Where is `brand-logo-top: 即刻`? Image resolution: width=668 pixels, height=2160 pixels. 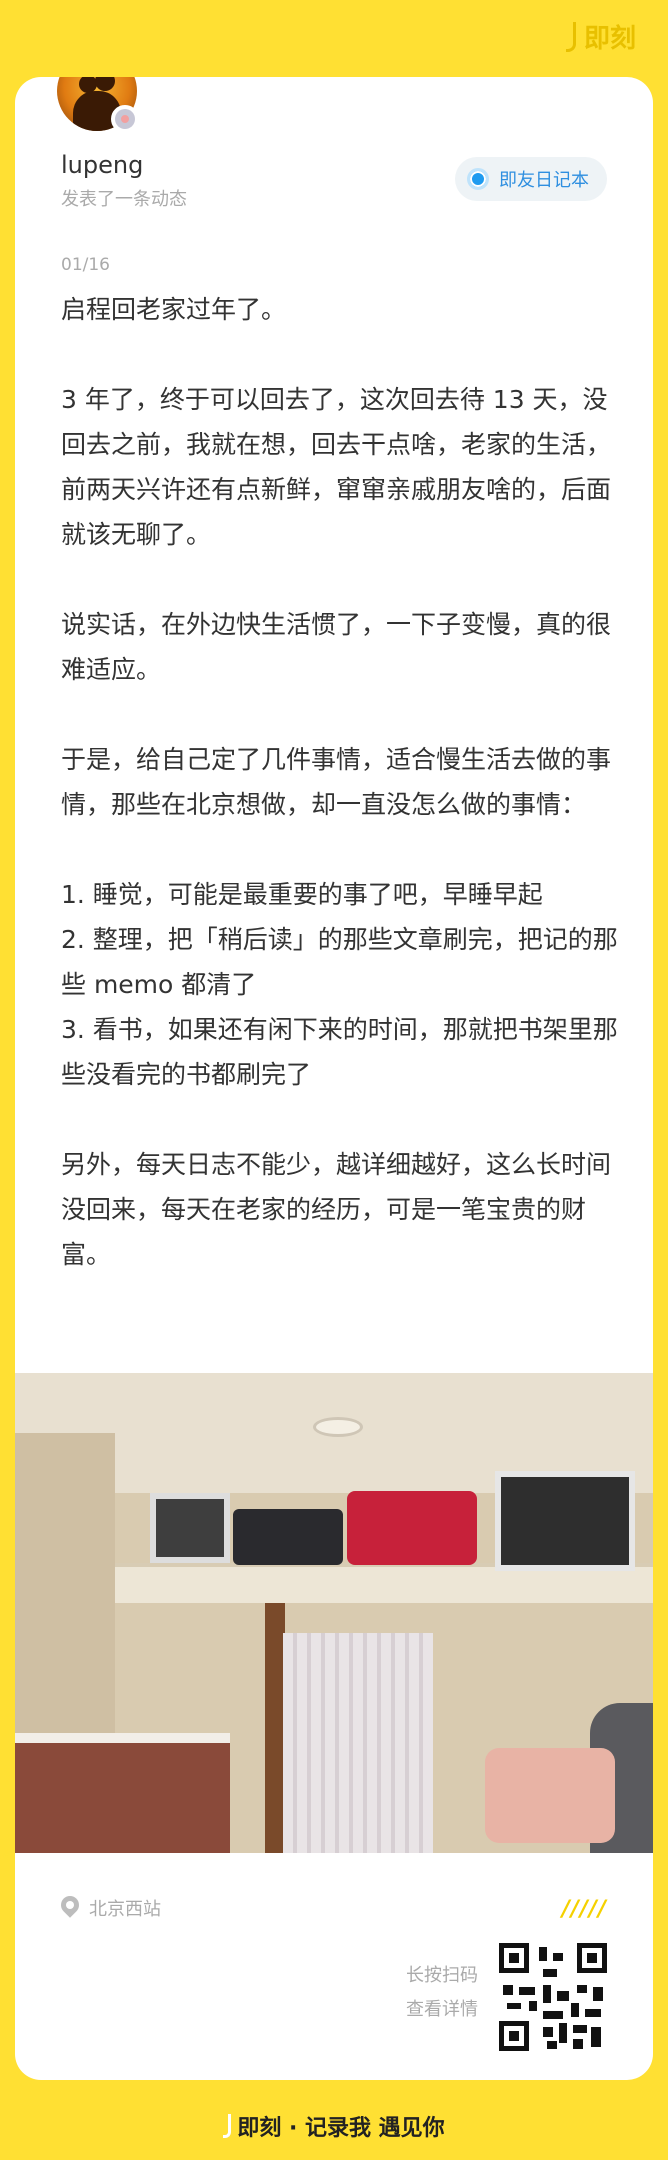
brand-logo-top: 即刻 is located at coordinates (600, 36).